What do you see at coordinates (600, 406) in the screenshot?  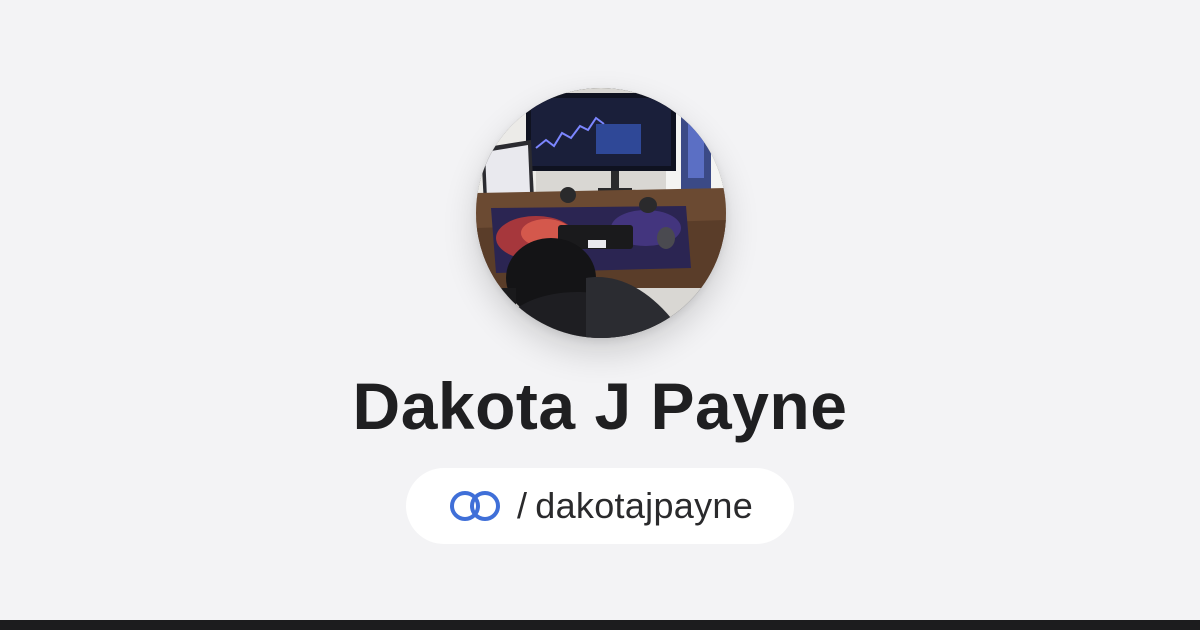 I see `profile-name: Dakota J Payne` at bounding box center [600, 406].